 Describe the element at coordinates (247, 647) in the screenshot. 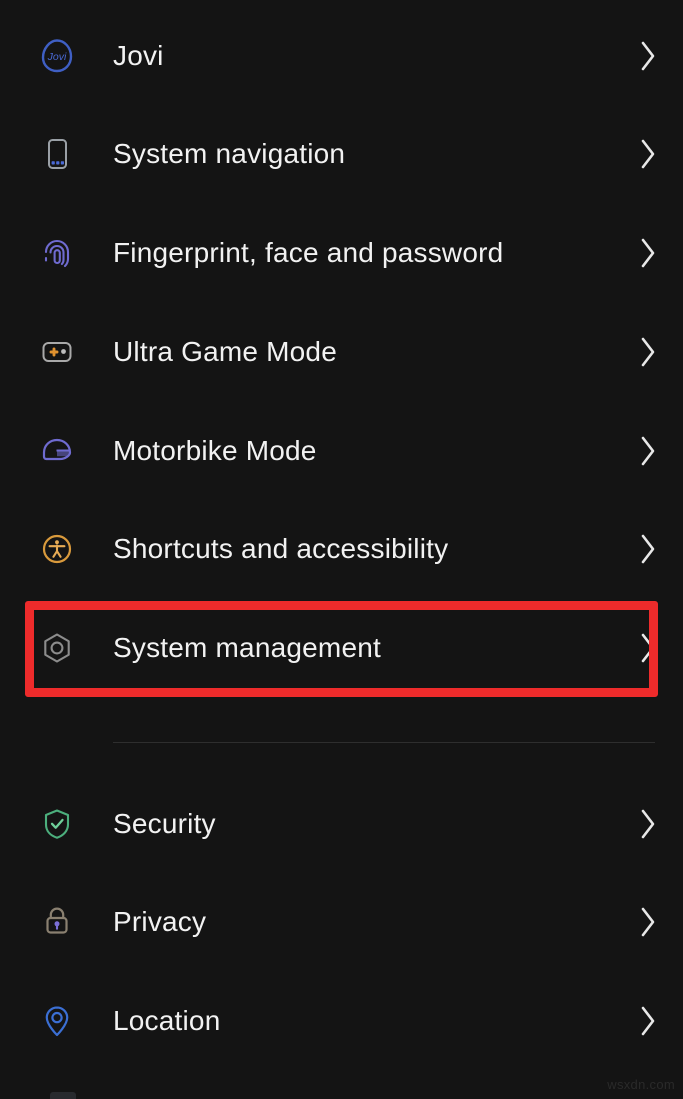

I see `list-item-label: System management` at that location.